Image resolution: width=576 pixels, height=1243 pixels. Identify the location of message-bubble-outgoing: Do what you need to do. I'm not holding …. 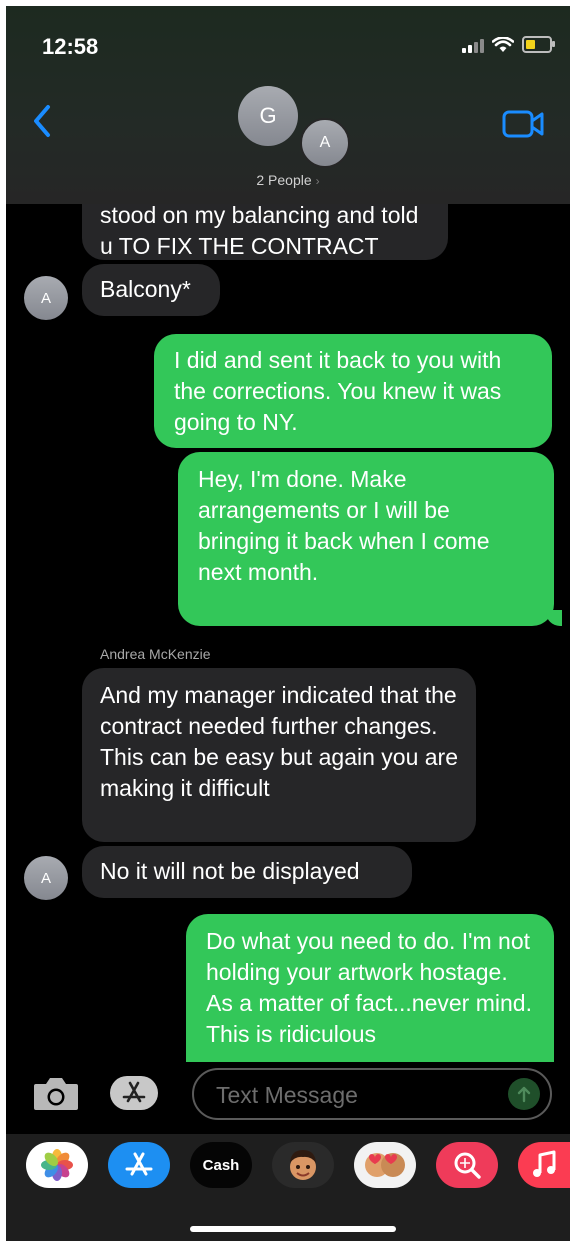
(370, 988).